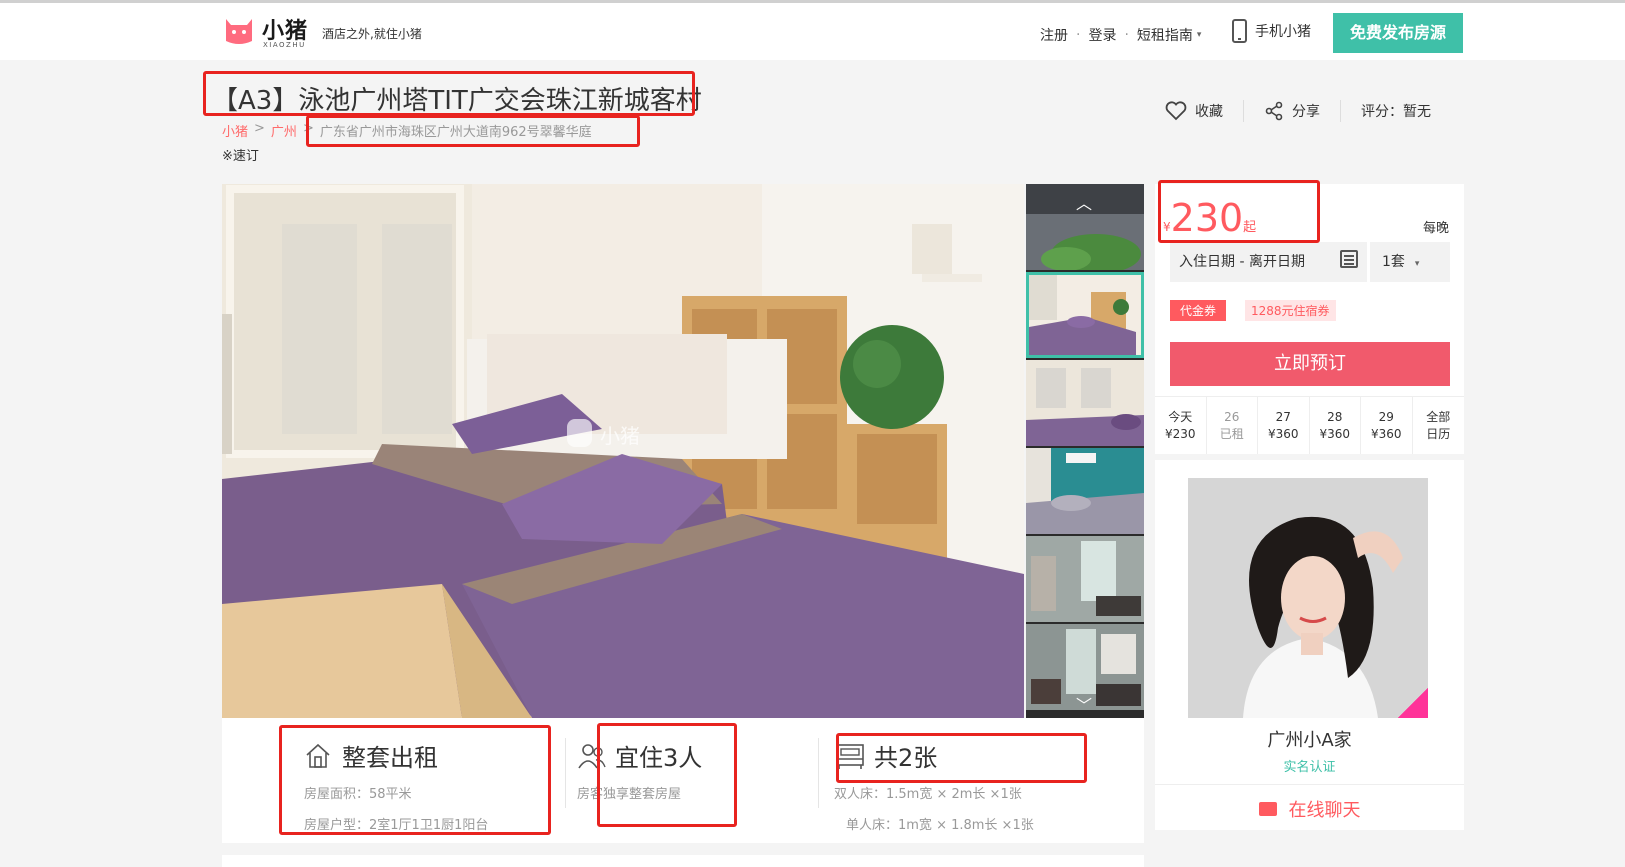  What do you see at coordinates (1309, 784) in the screenshot?
I see `host-divider` at bounding box center [1309, 784].